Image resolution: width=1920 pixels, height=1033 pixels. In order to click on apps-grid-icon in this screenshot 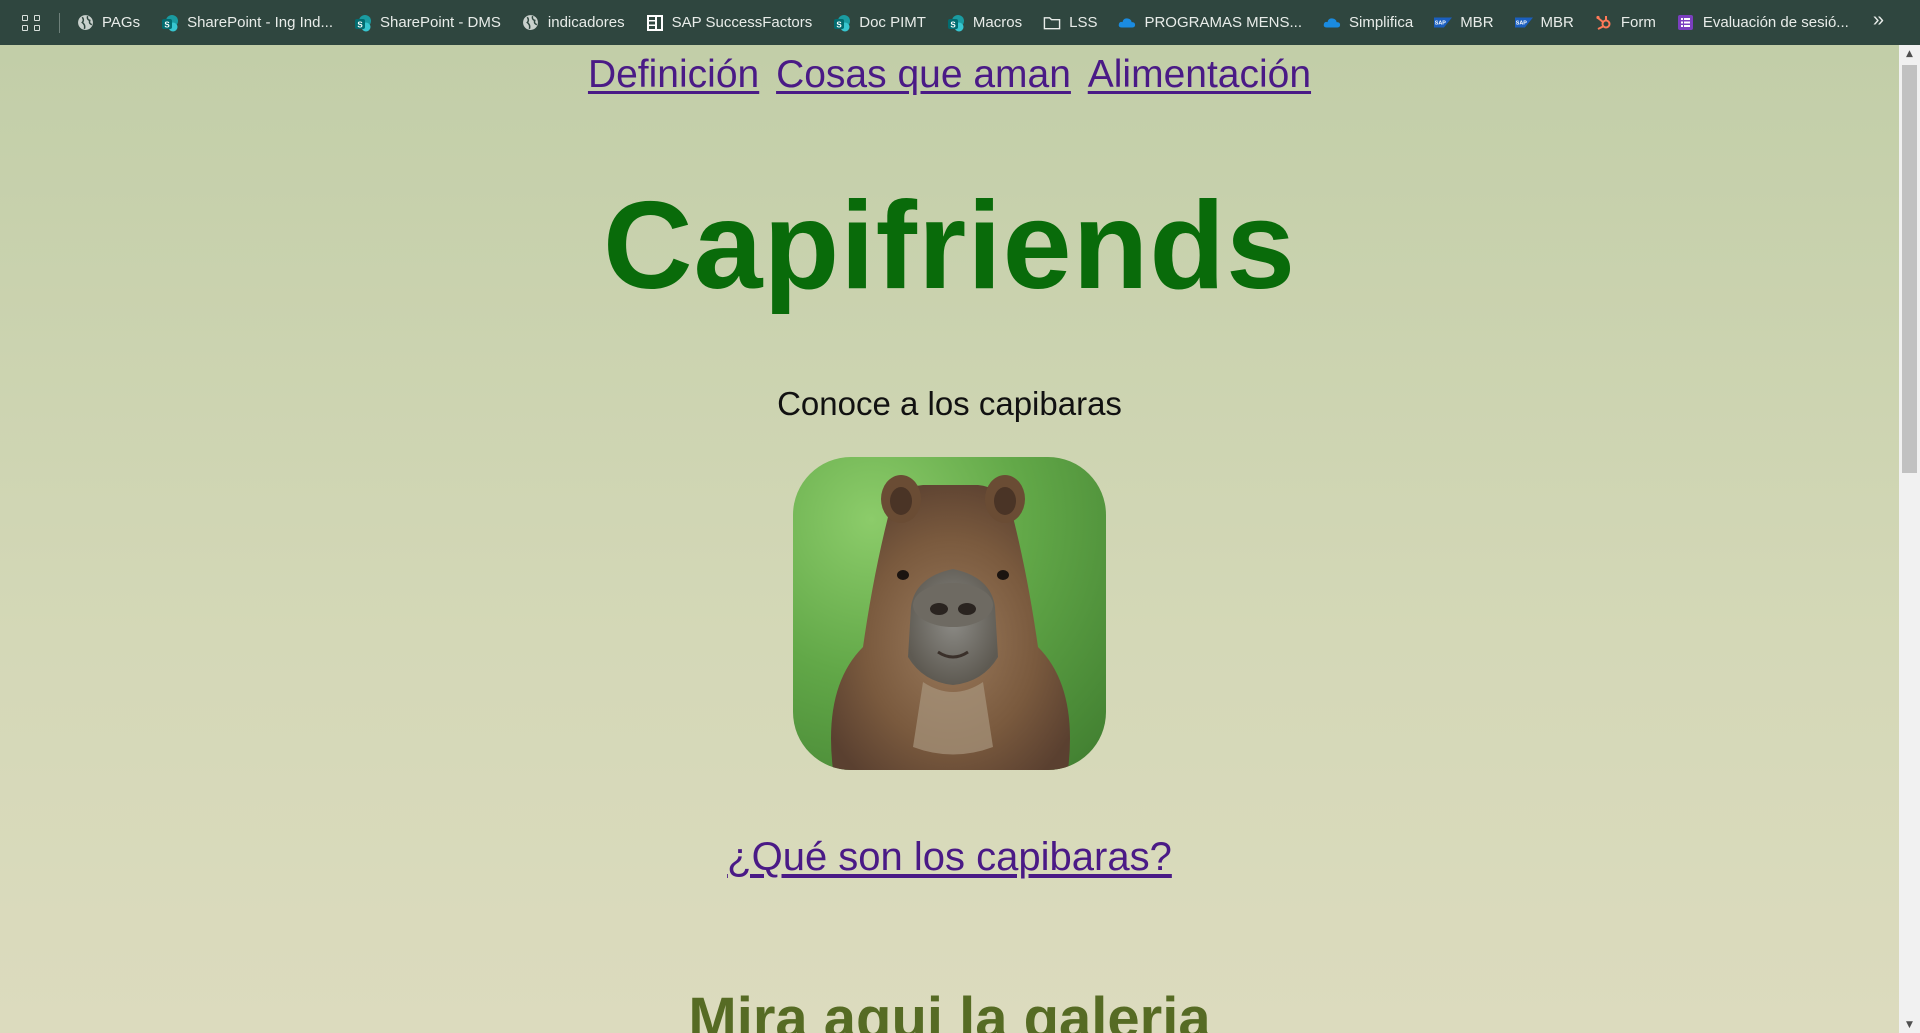, I will do `click(32, 23)`.